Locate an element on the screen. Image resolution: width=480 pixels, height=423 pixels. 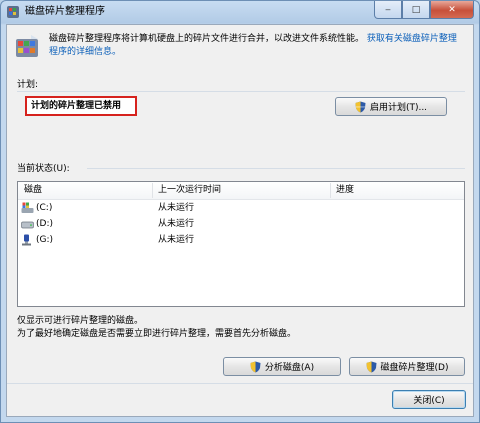
schedule-status: 计划的碎片整理已禁用 is located at coordinates (81, 106).